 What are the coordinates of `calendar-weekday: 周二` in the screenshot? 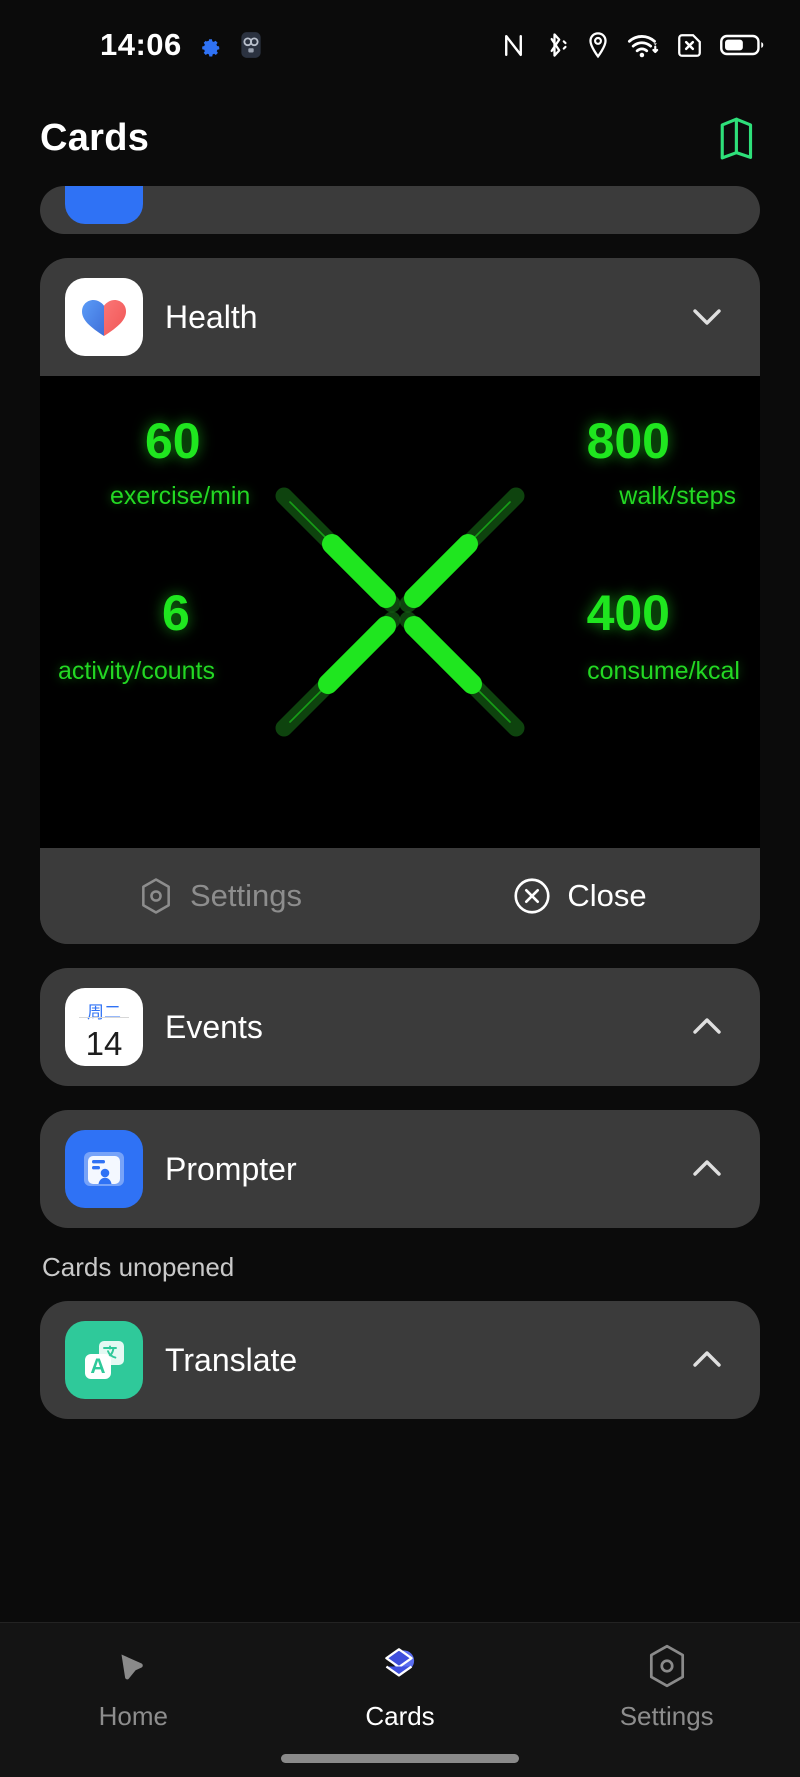 It's located at (104, 1012).